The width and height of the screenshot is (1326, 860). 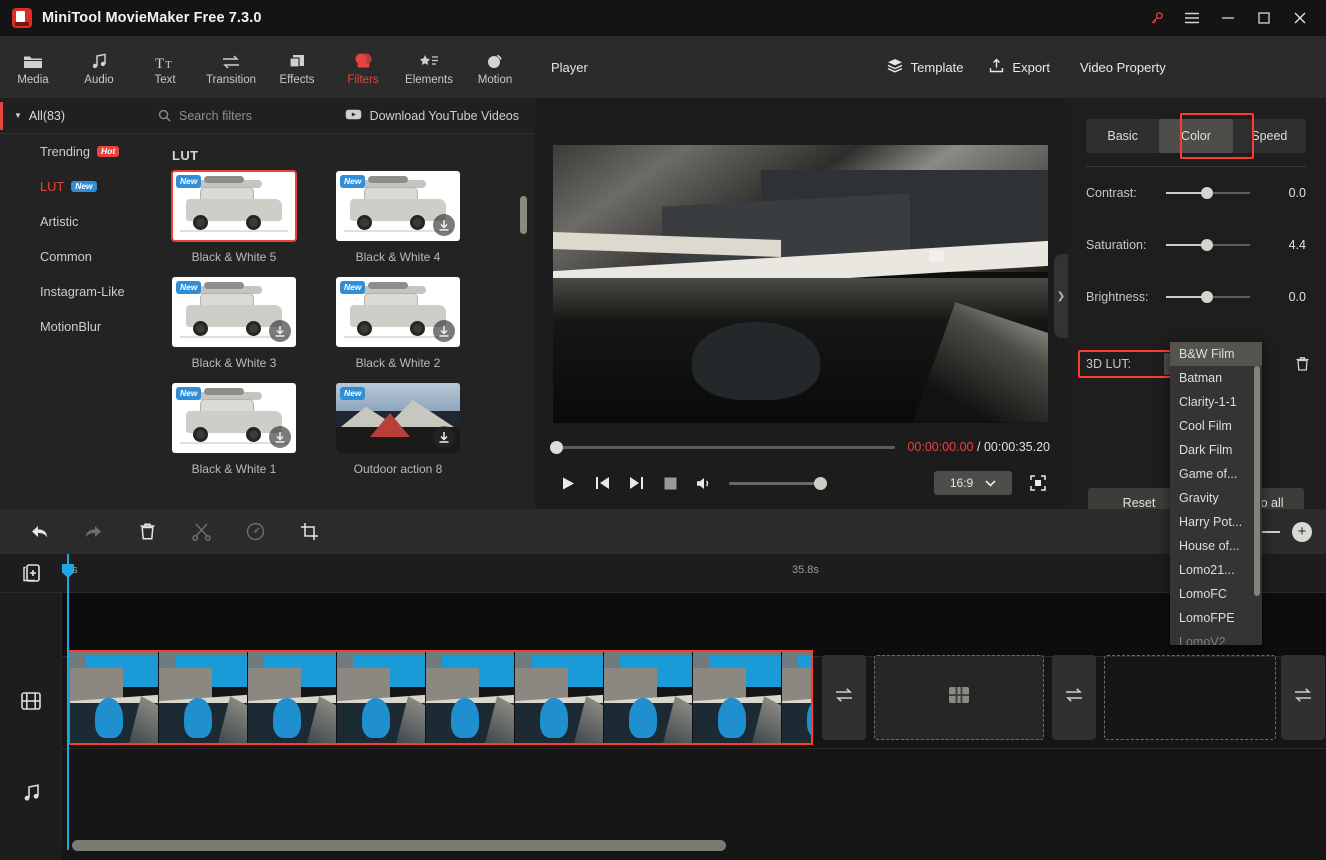 I want to click on stop-icon, so click(x=670, y=483).